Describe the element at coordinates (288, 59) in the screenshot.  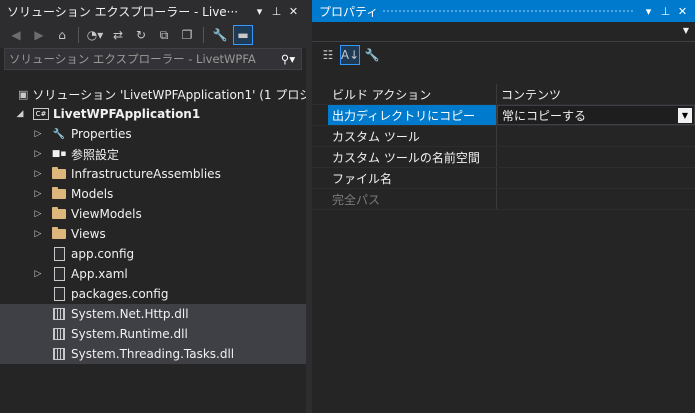
I see `search-icon: ⚲▾` at that location.